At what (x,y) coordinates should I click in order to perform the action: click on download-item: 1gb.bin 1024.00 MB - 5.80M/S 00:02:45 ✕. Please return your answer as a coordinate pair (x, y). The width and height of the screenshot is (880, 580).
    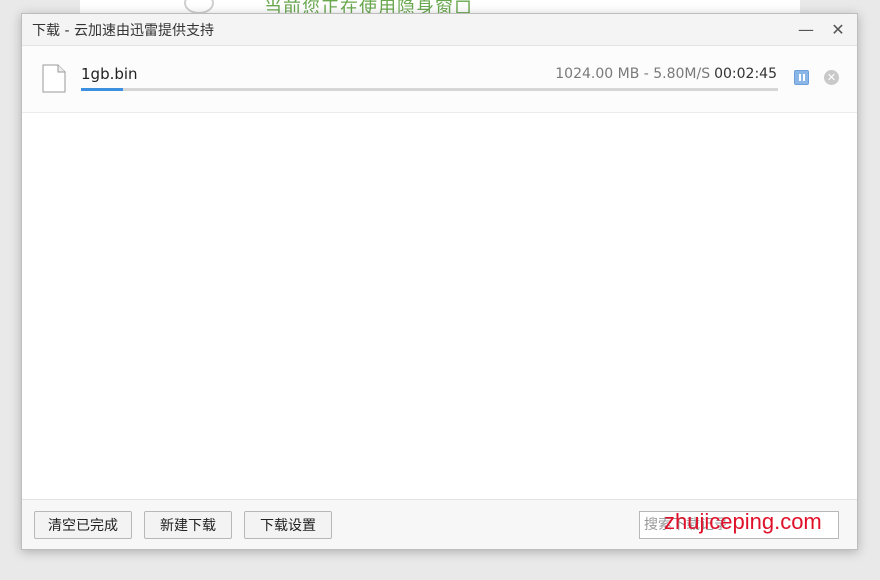
    Looking at the image, I should click on (439, 79).